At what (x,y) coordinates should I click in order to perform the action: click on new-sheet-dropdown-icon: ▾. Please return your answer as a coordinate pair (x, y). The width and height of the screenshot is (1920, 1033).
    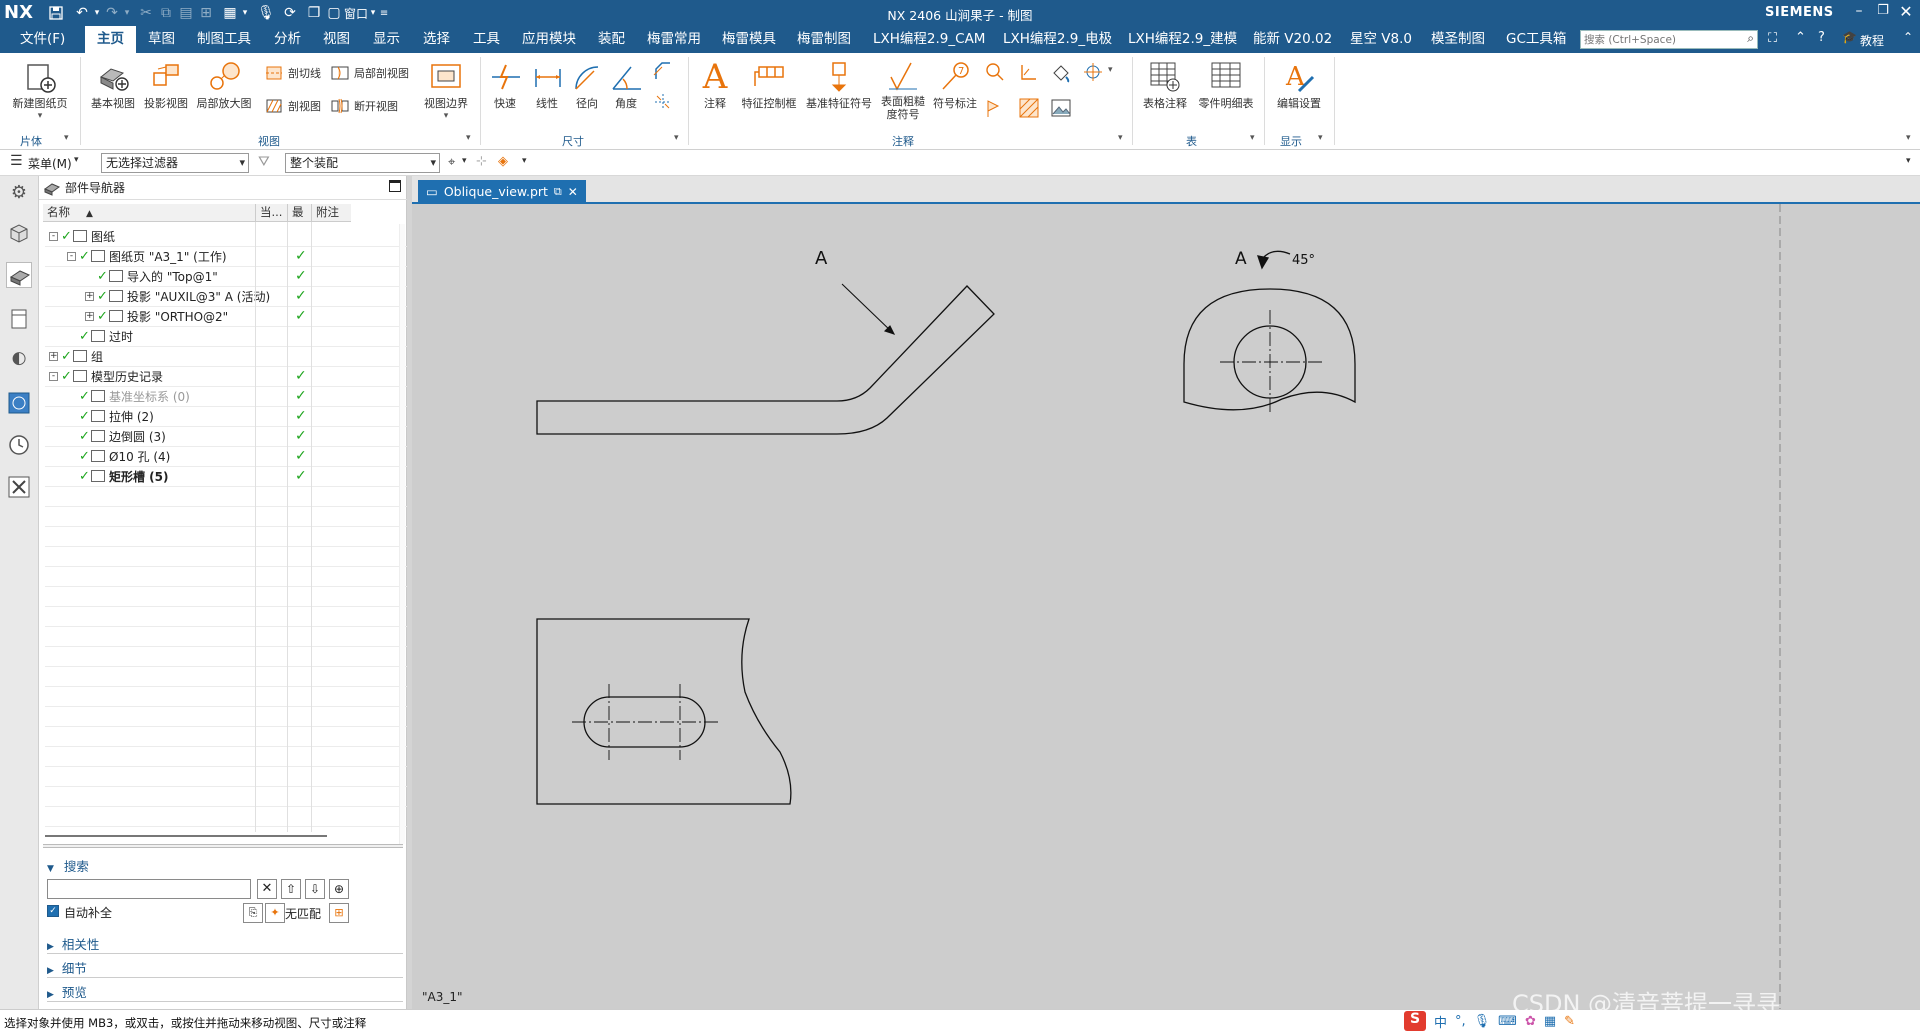
    Looking at the image, I should click on (40, 116).